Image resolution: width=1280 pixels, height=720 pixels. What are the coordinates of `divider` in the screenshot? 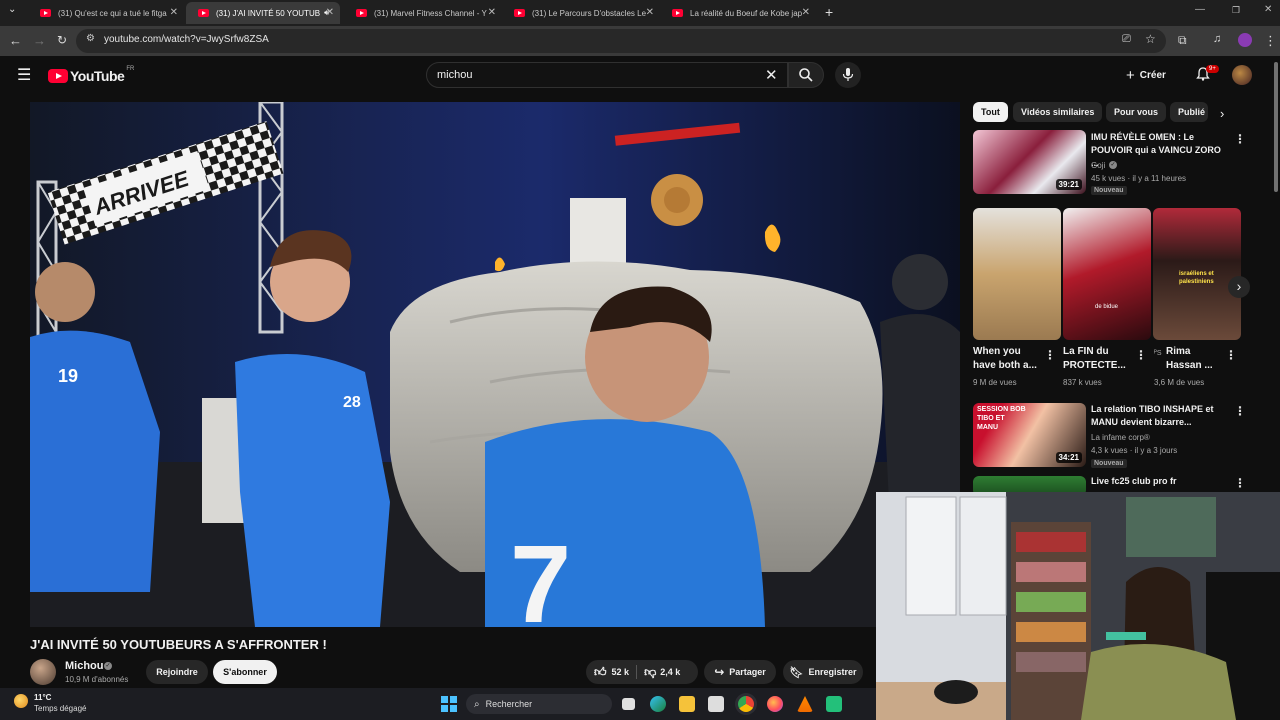 It's located at (637, 672).